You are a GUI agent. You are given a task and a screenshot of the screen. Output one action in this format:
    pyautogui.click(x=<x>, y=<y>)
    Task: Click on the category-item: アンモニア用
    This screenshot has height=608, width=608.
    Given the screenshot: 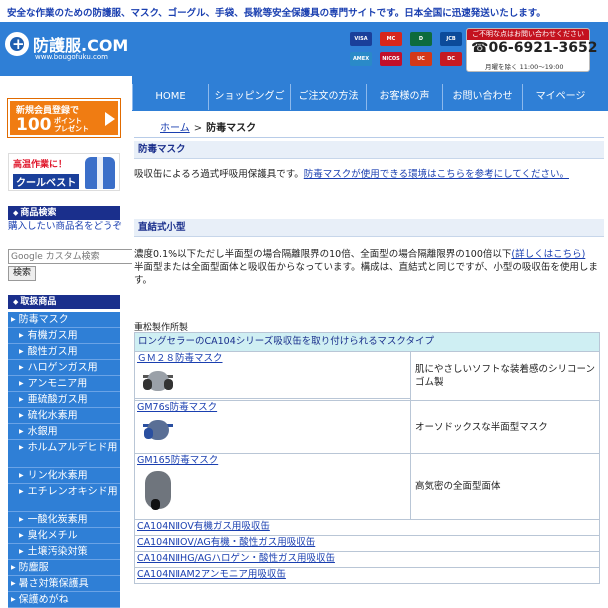 What is the action you would take?
    pyautogui.click(x=64, y=384)
    